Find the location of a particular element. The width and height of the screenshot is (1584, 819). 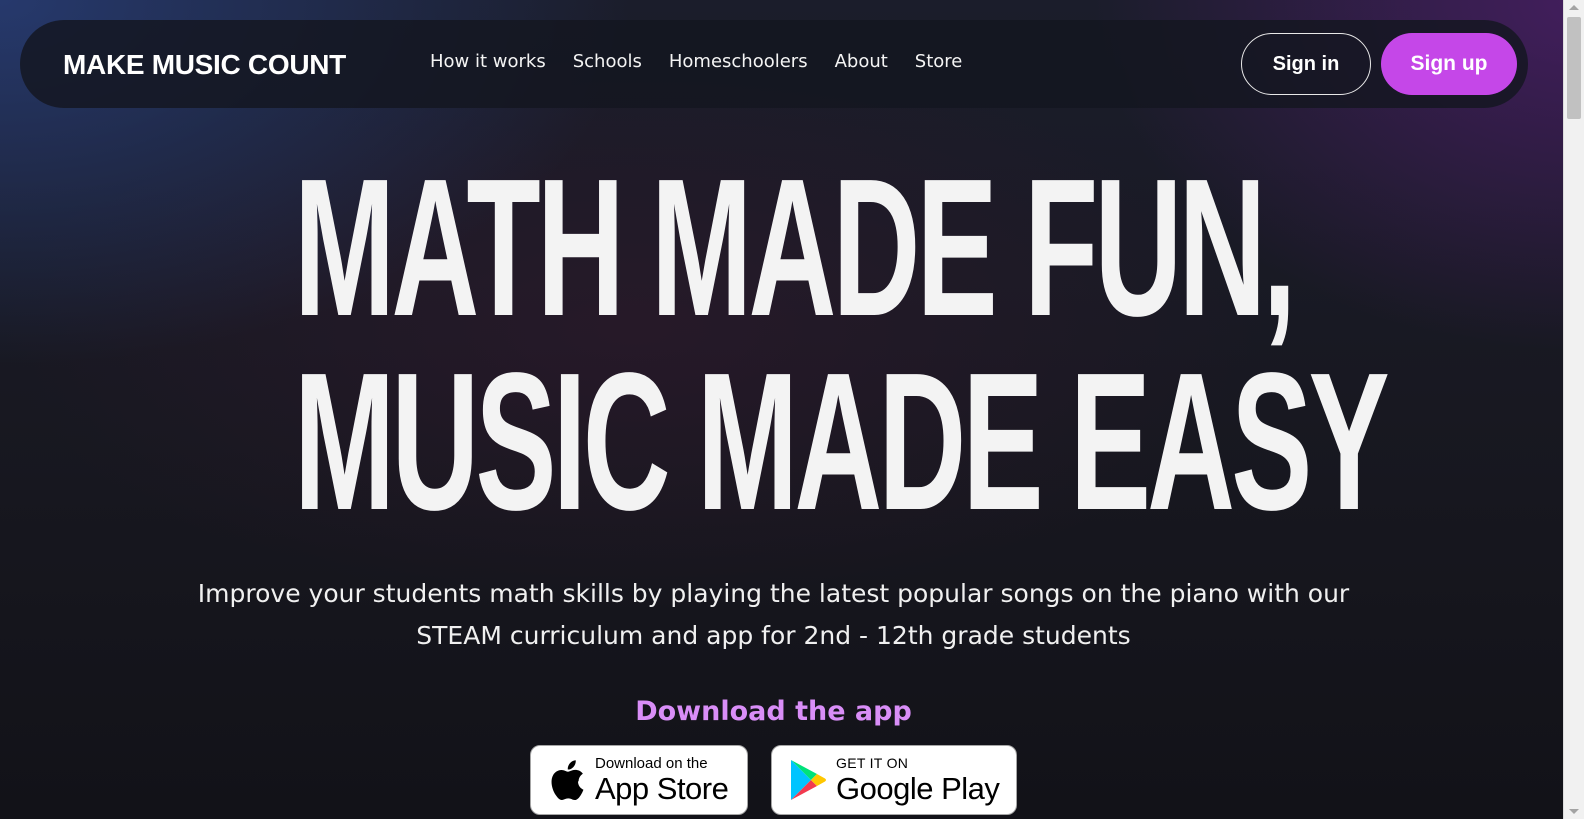

app-store-badge-text: Download on the App Store is located at coordinates (662, 780).